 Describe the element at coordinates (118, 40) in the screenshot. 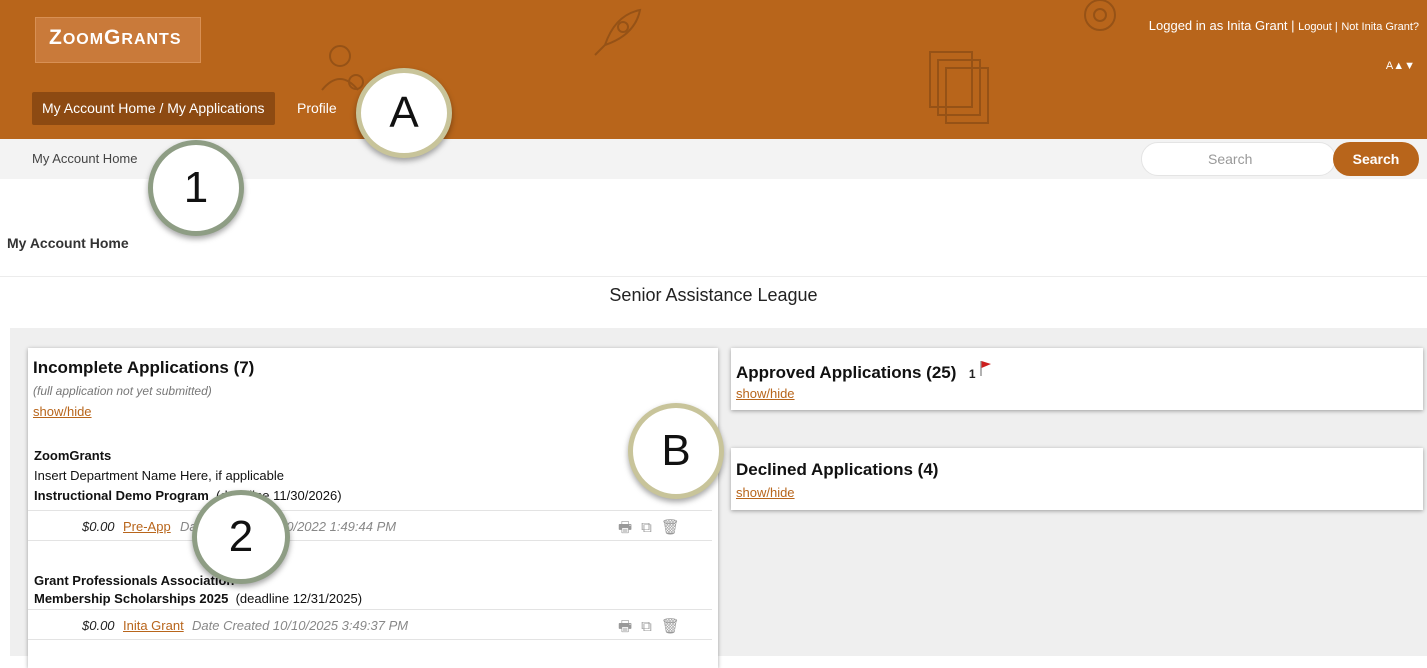

I see `zoomgrants-logo: ZOOMGRANTS` at that location.